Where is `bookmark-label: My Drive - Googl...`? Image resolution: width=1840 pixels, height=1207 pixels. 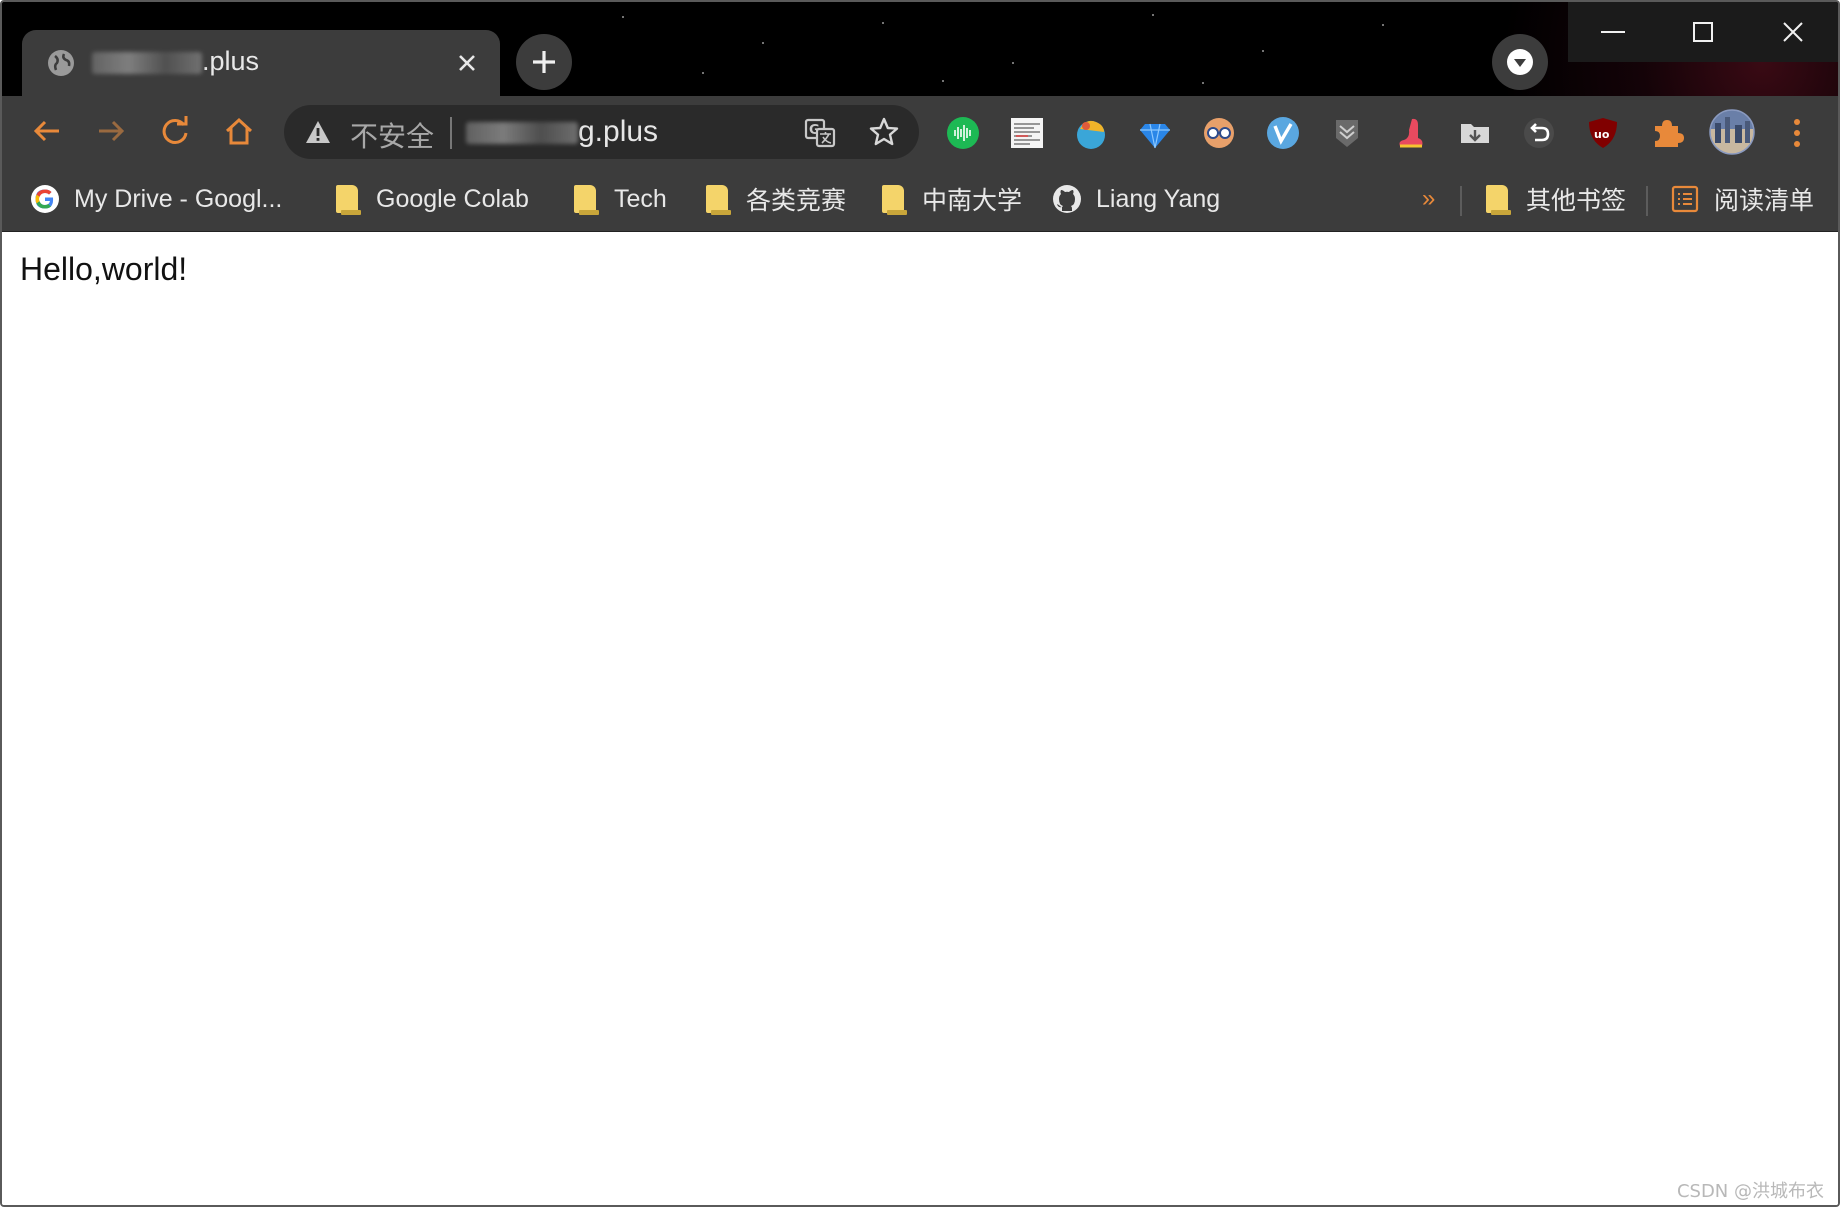
bookmark-label: My Drive - Googl... is located at coordinates (178, 198).